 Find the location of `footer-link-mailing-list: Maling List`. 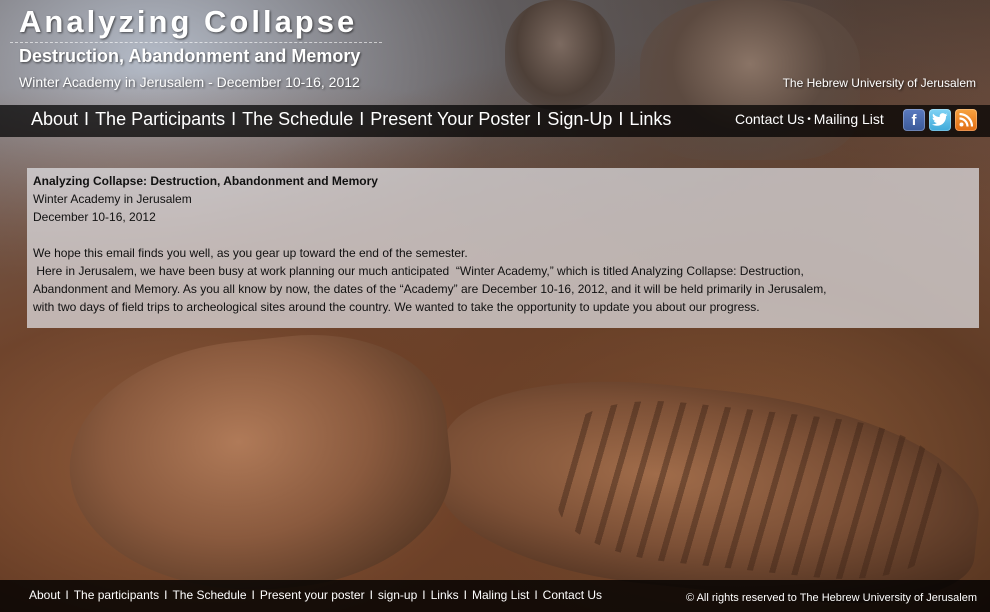

footer-link-mailing-list: Maling List is located at coordinates (500, 595).